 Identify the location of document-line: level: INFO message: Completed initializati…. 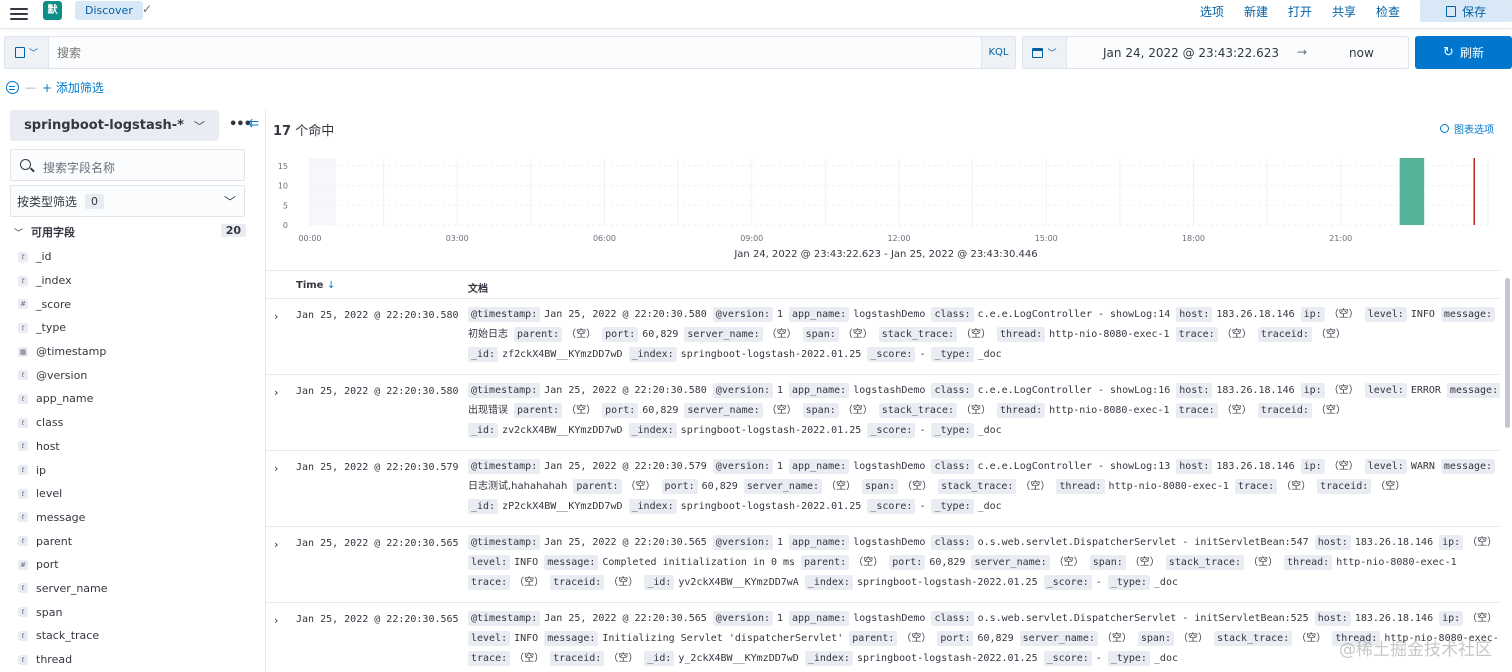
(983, 563).